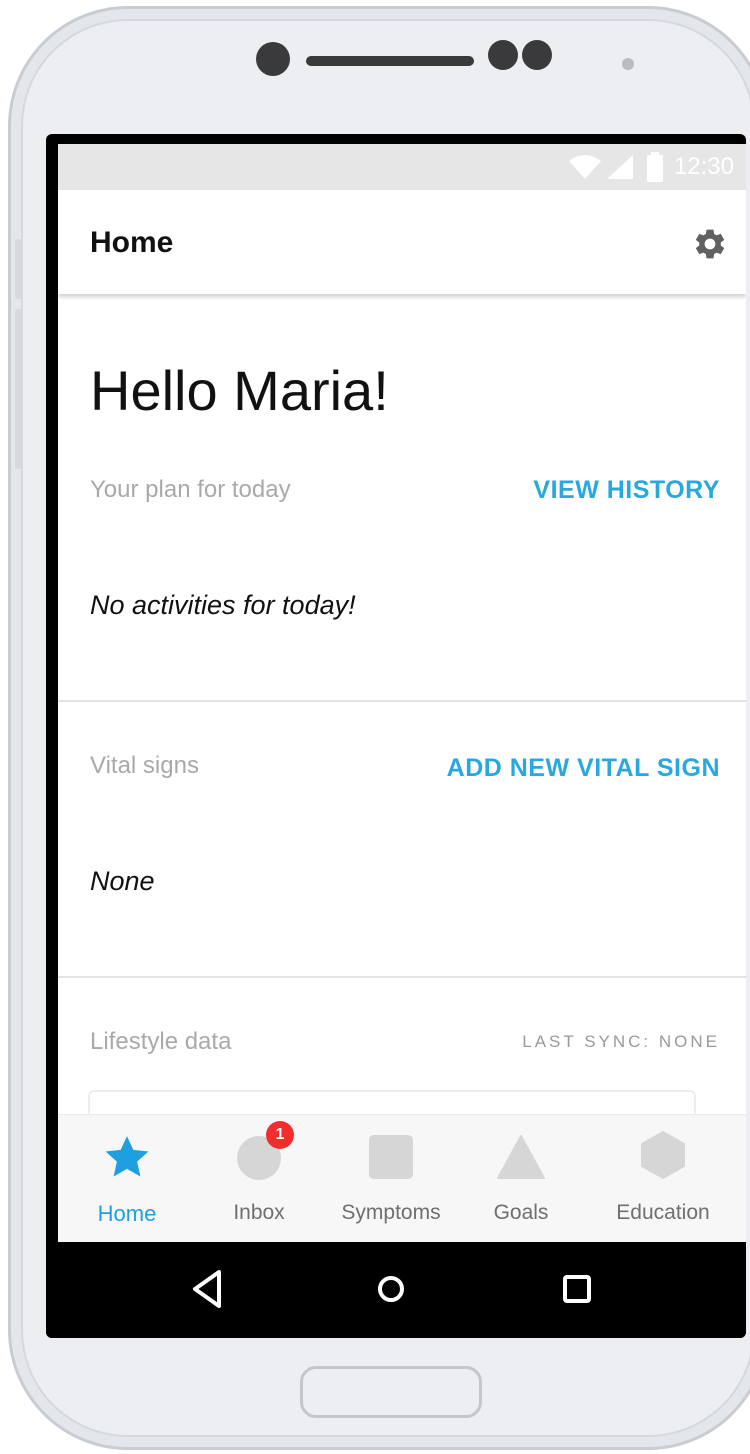  What do you see at coordinates (391, 1157) in the screenshot?
I see `square-icon` at bounding box center [391, 1157].